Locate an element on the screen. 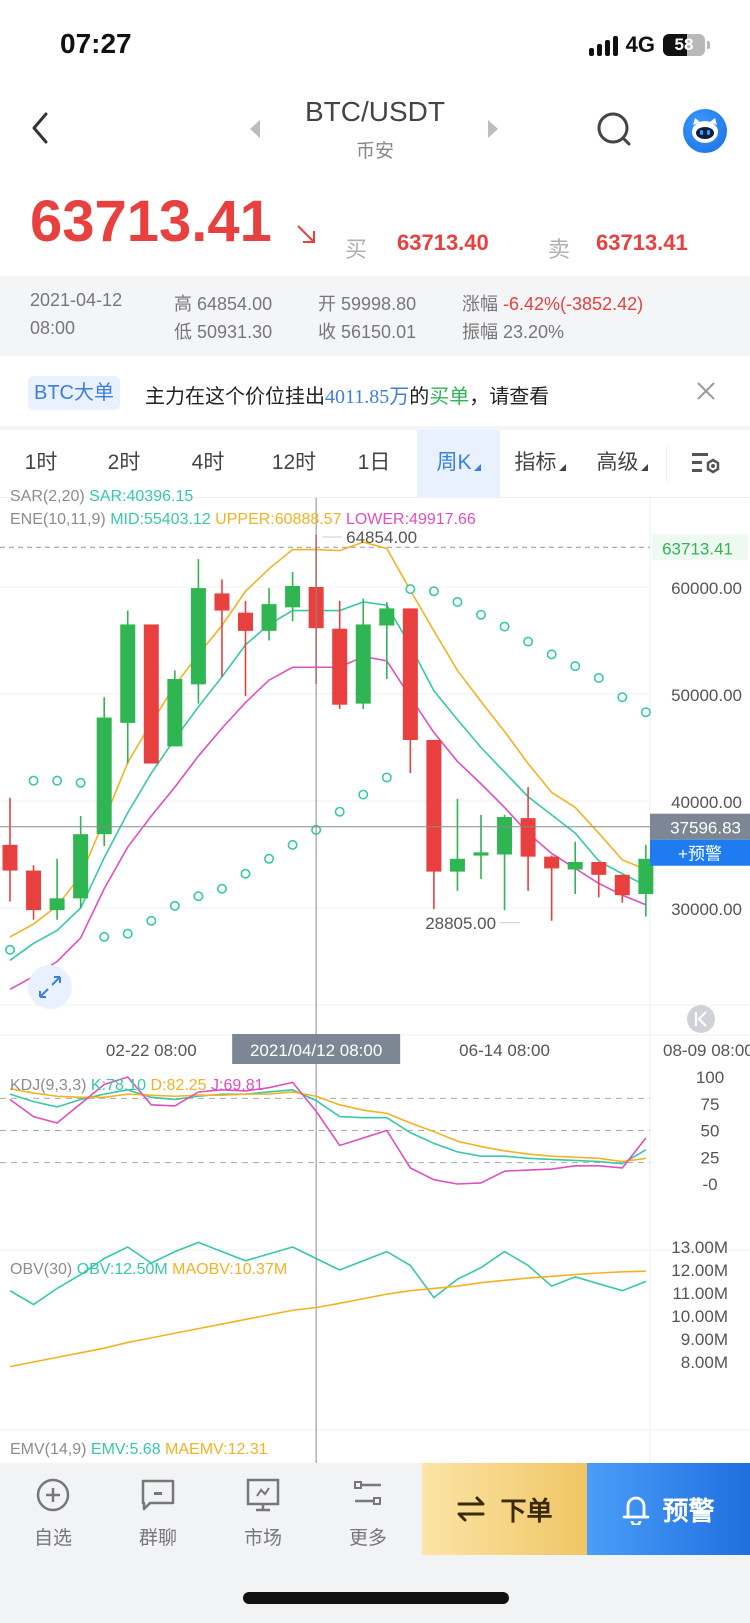 The height and width of the screenshot is (1623, 750). tab-12h: 12时 is located at coordinates (294, 464).